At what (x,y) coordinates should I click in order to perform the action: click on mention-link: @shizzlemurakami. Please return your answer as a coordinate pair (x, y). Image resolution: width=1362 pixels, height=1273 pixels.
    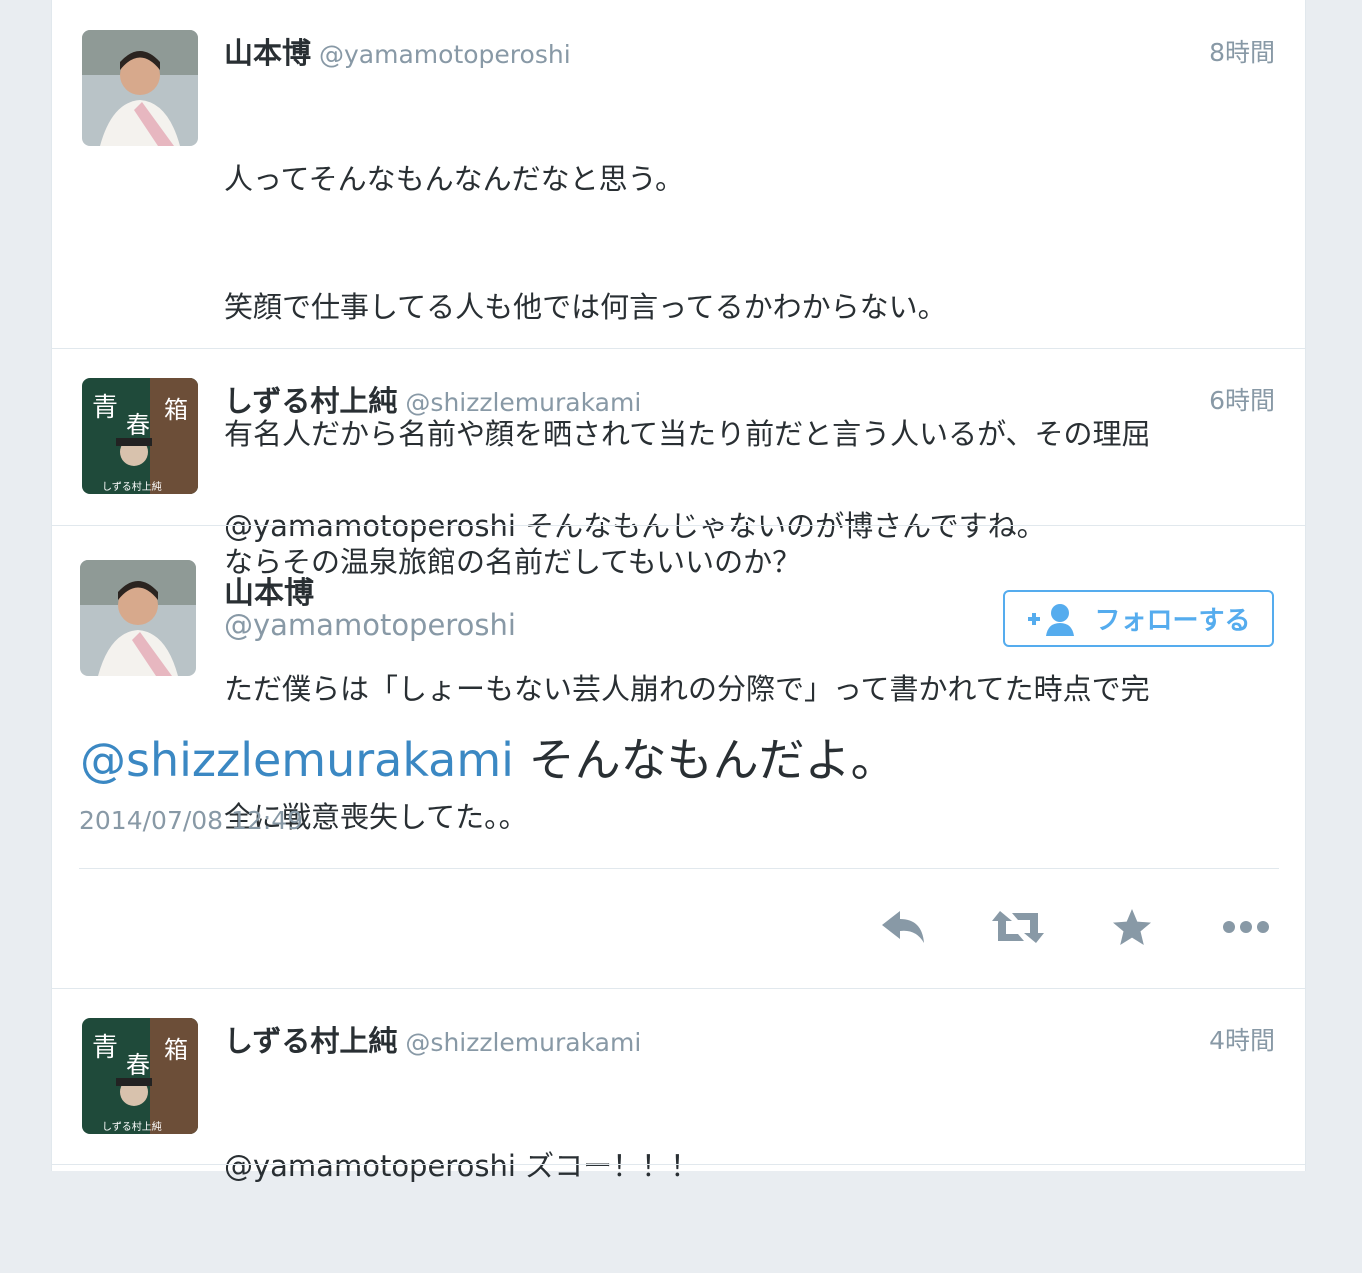
    Looking at the image, I should click on (297, 760).